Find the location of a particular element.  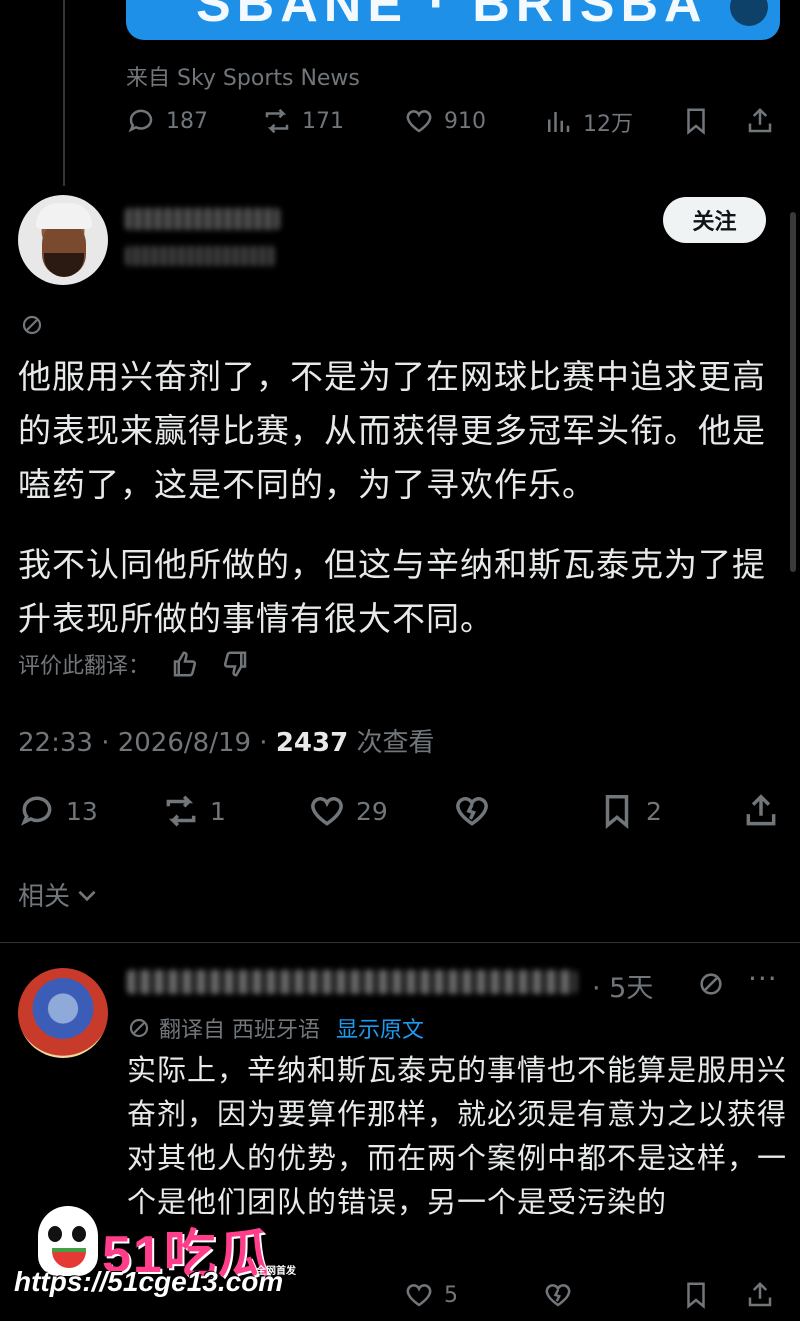

related-label: 相关 is located at coordinates (44, 897).